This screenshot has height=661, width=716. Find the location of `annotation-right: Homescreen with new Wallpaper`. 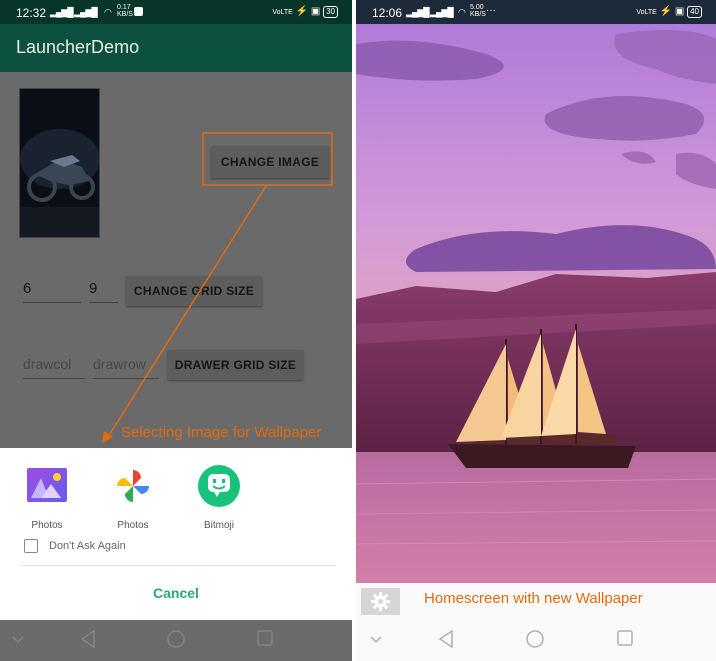

annotation-right: Homescreen with new Wallpaper is located at coordinates (533, 598).